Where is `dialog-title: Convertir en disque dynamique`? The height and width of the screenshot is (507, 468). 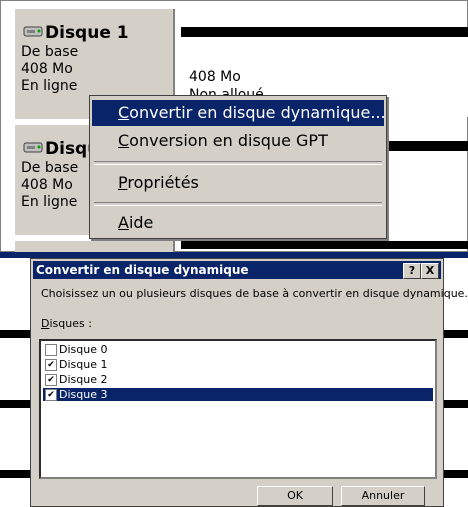
dialog-title: Convertir en disque dynamique is located at coordinates (142, 270).